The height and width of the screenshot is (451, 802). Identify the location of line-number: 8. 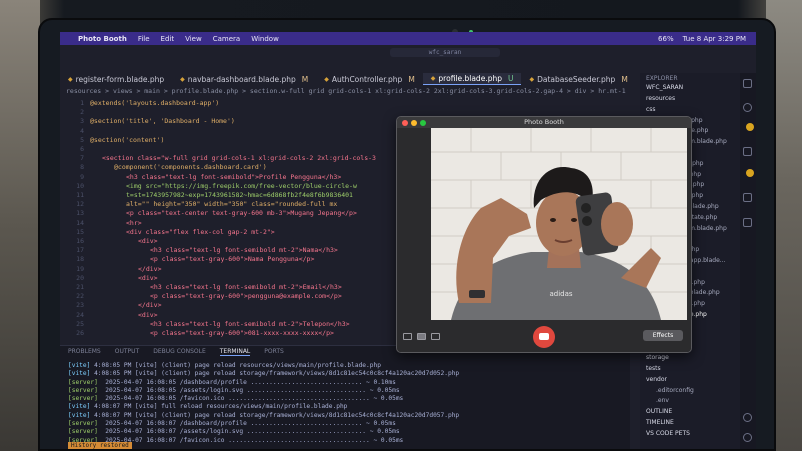
(82, 167).